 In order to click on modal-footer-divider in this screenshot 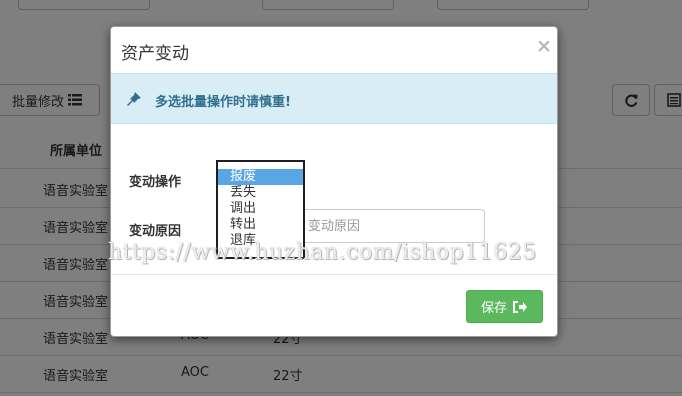, I will do `click(334, 274)`.